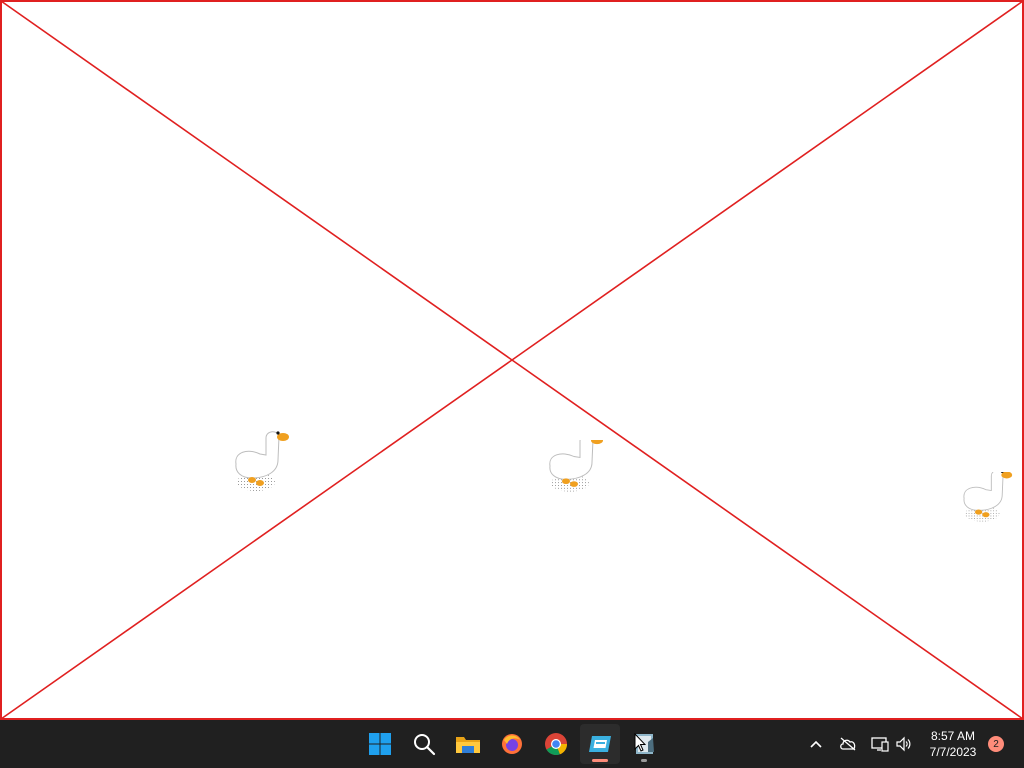 This screenshot has width=1024, height=768. I want to click on show-hidden-icons-button, so click(816, 744).